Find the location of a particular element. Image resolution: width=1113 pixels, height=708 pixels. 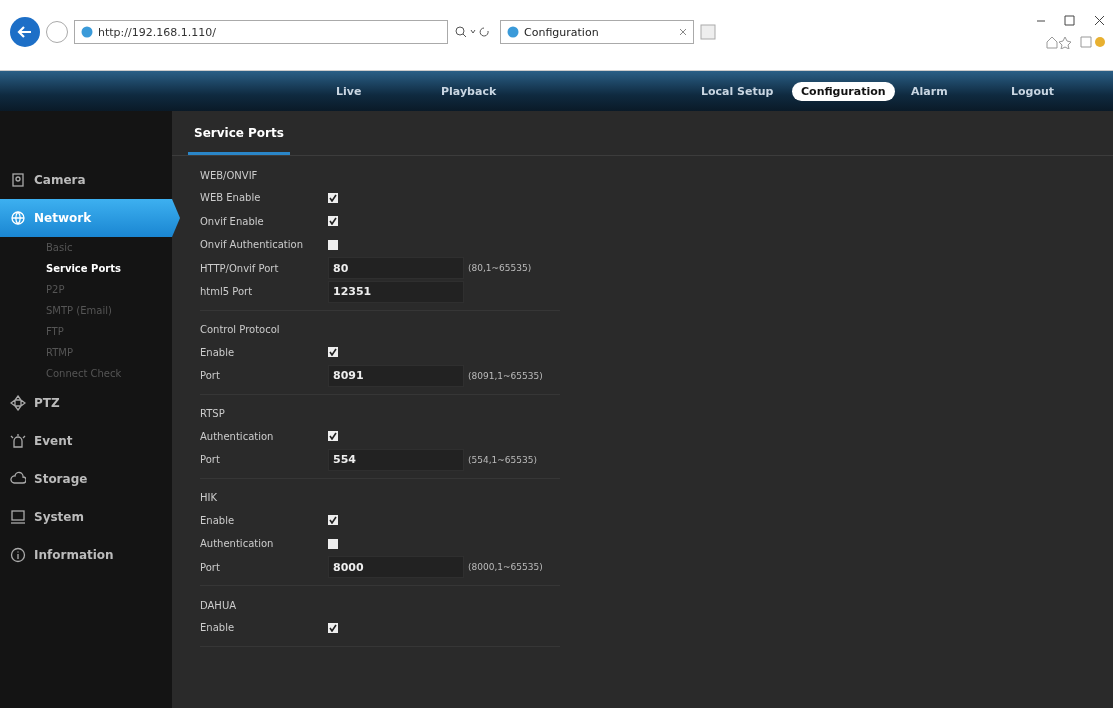

sidebar-label: Storage is located at coordinates (61, 479).